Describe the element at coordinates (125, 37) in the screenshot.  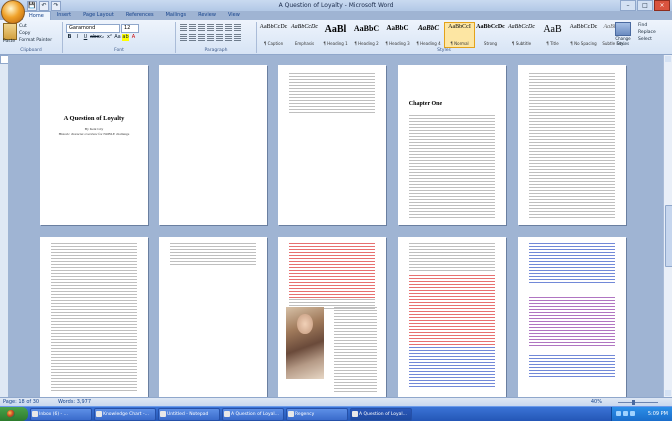
I see `highlight-button: ab` at that location.